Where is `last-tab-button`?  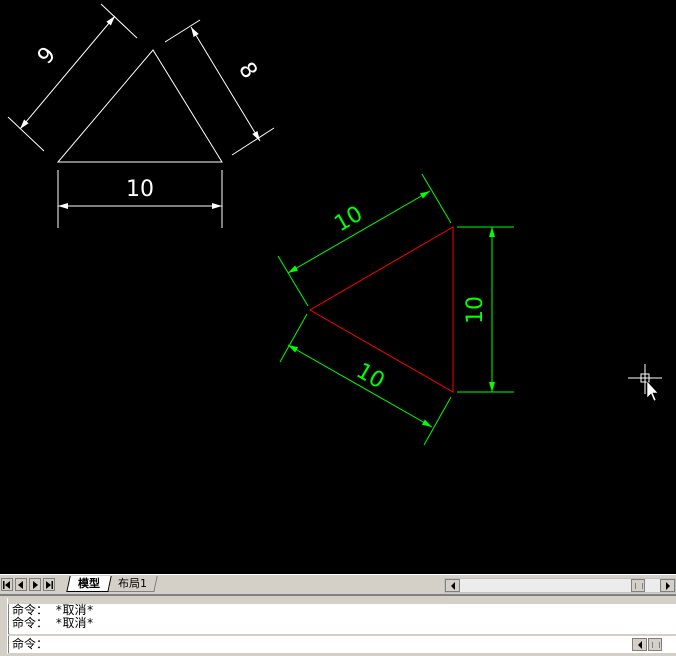 last-tab-button is located at coordinates (49, 584).